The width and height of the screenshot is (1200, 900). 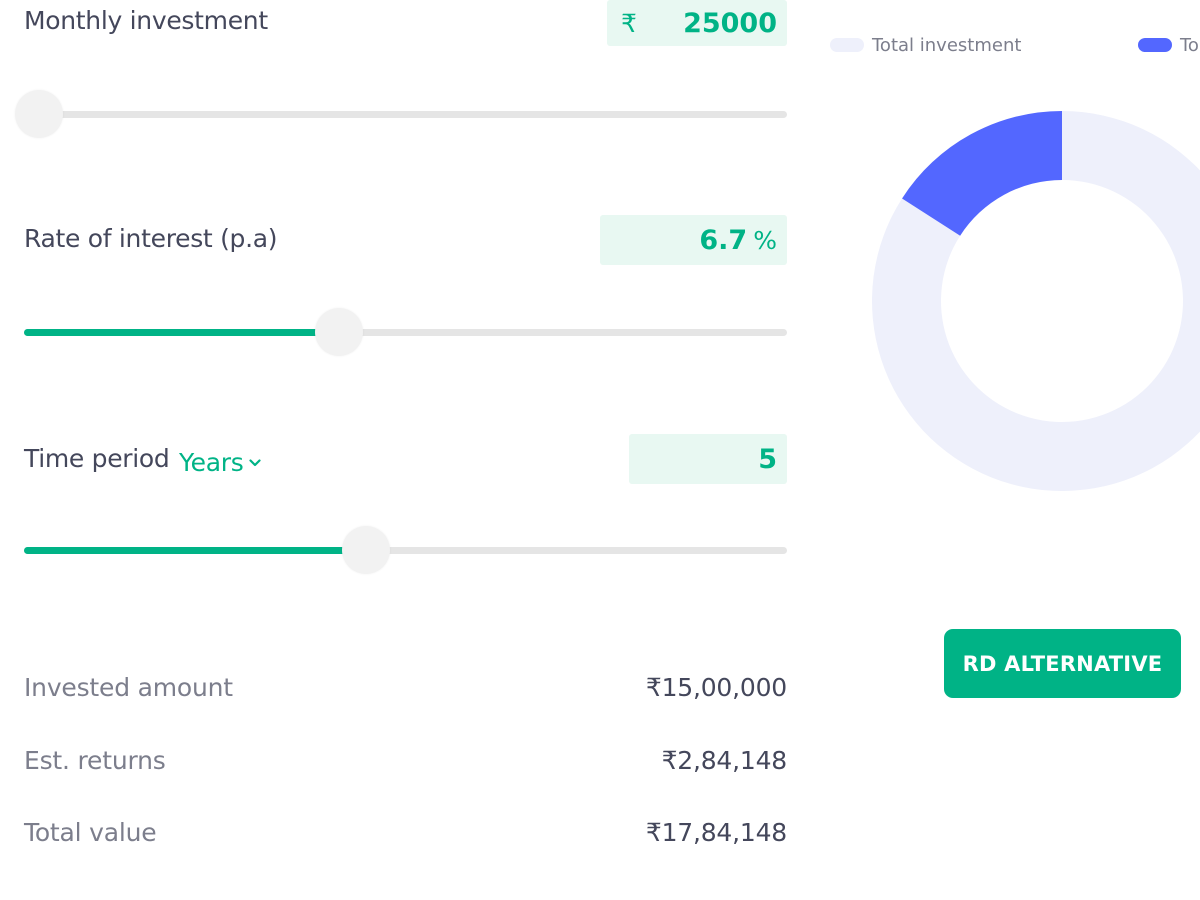 I want to click on legend-total-investment: Total investment, so click(x=925, y=45).